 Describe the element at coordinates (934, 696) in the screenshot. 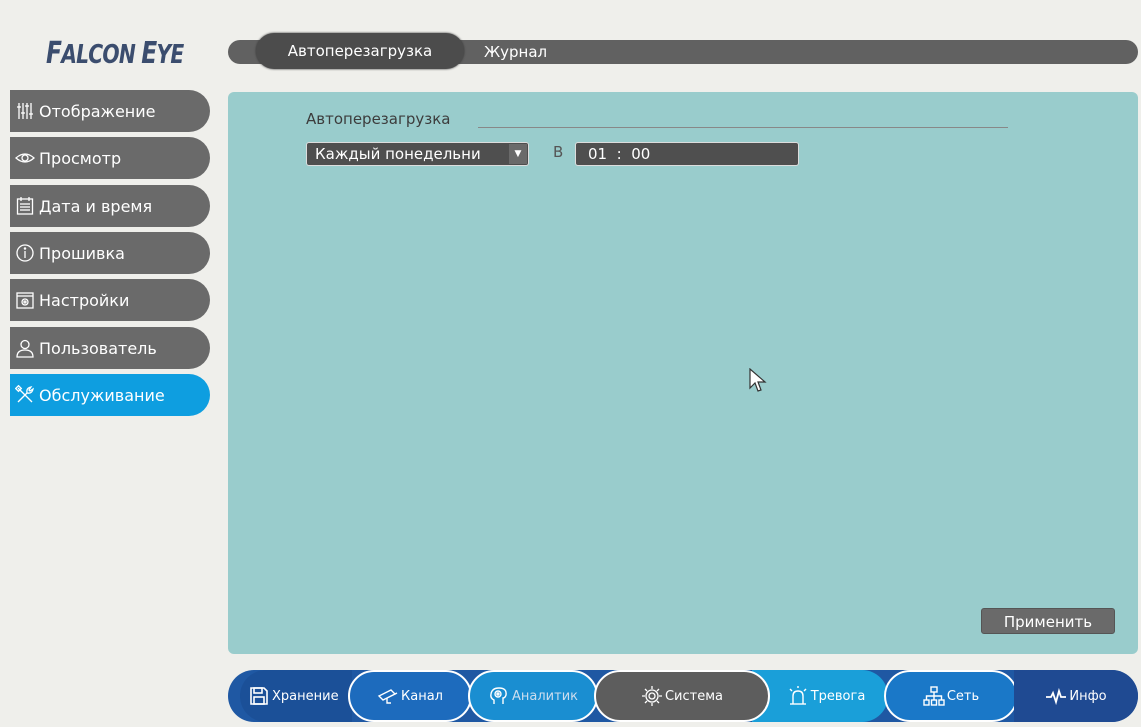

I see `network-icon` at that location.